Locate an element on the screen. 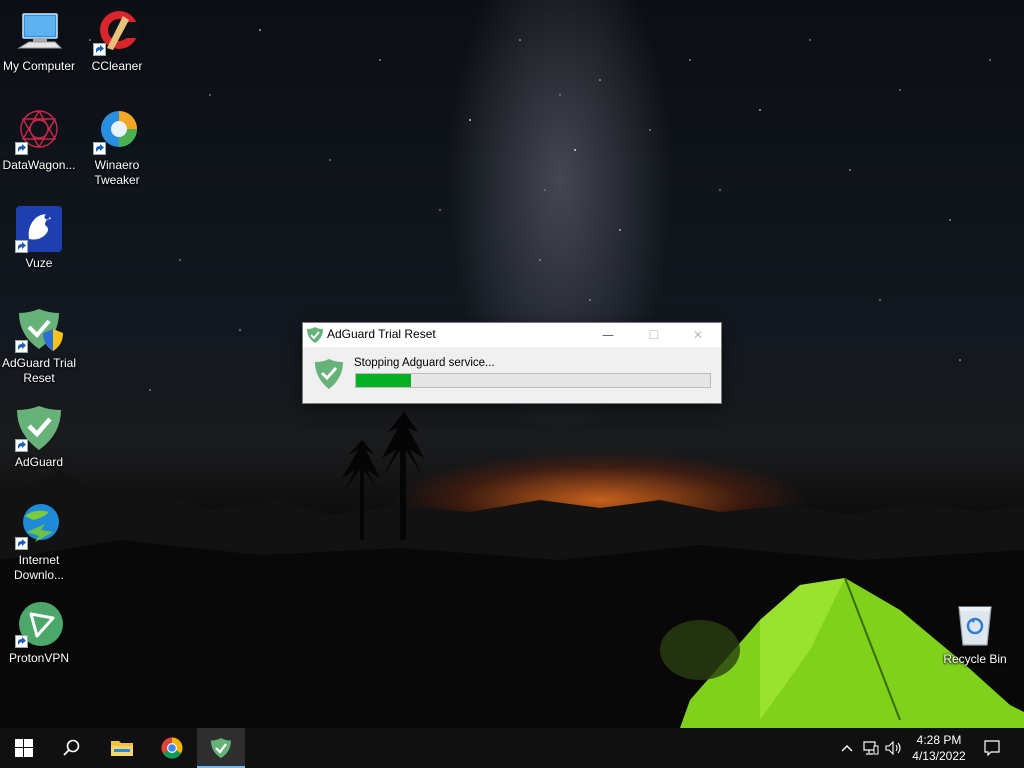 Image resolution: width=1024 pixels, height=768 pixels. adguard-icon is located at coordinates (39, 428).